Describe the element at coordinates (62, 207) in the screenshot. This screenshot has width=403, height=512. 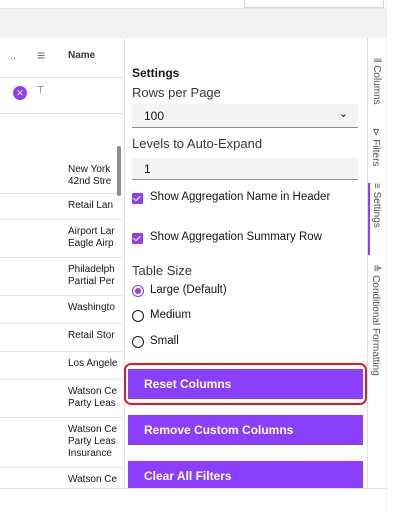
I see `table-row: Retail Lan` at that location.